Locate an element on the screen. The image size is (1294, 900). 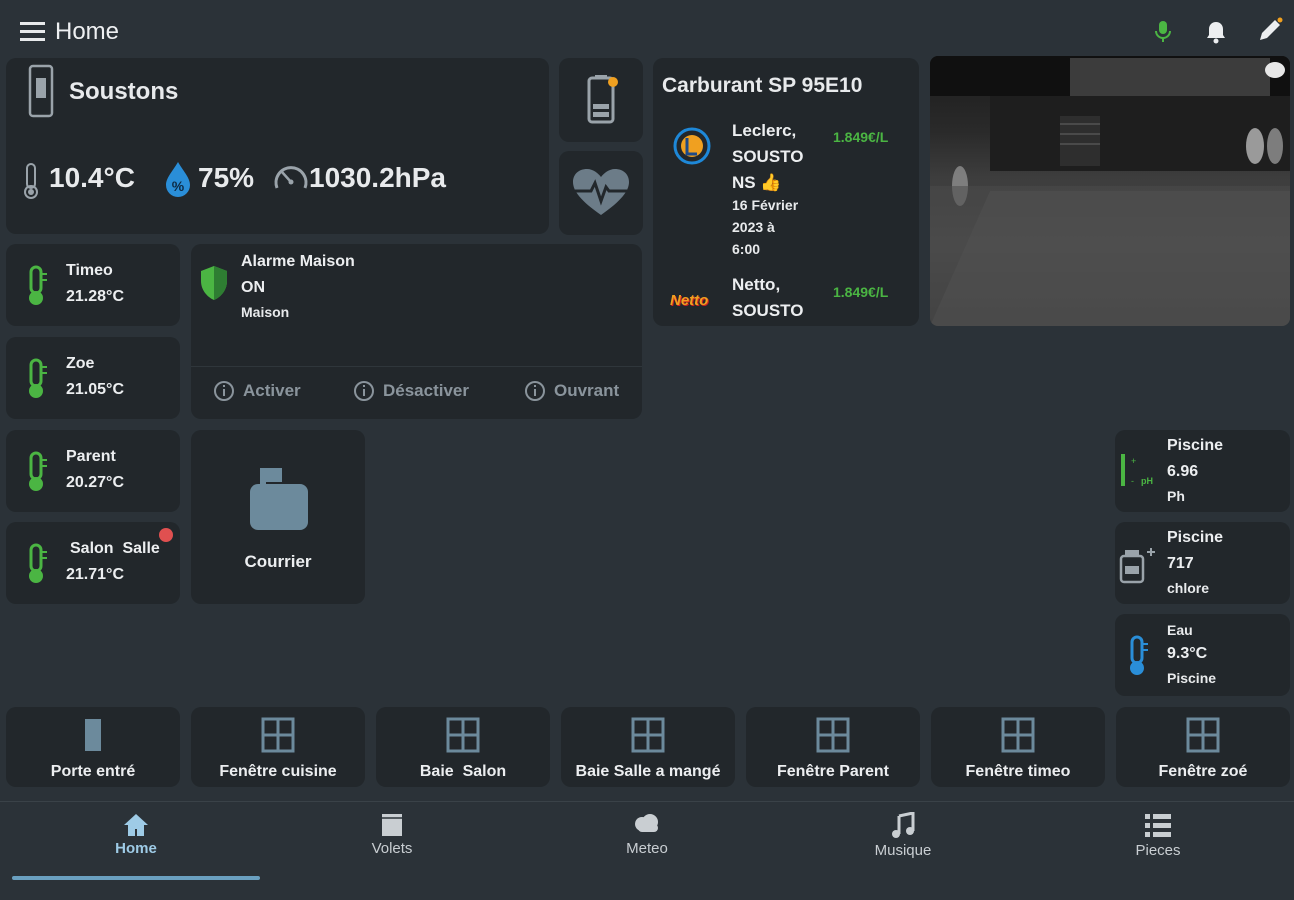
health-card is located at coordinates (601, 193).